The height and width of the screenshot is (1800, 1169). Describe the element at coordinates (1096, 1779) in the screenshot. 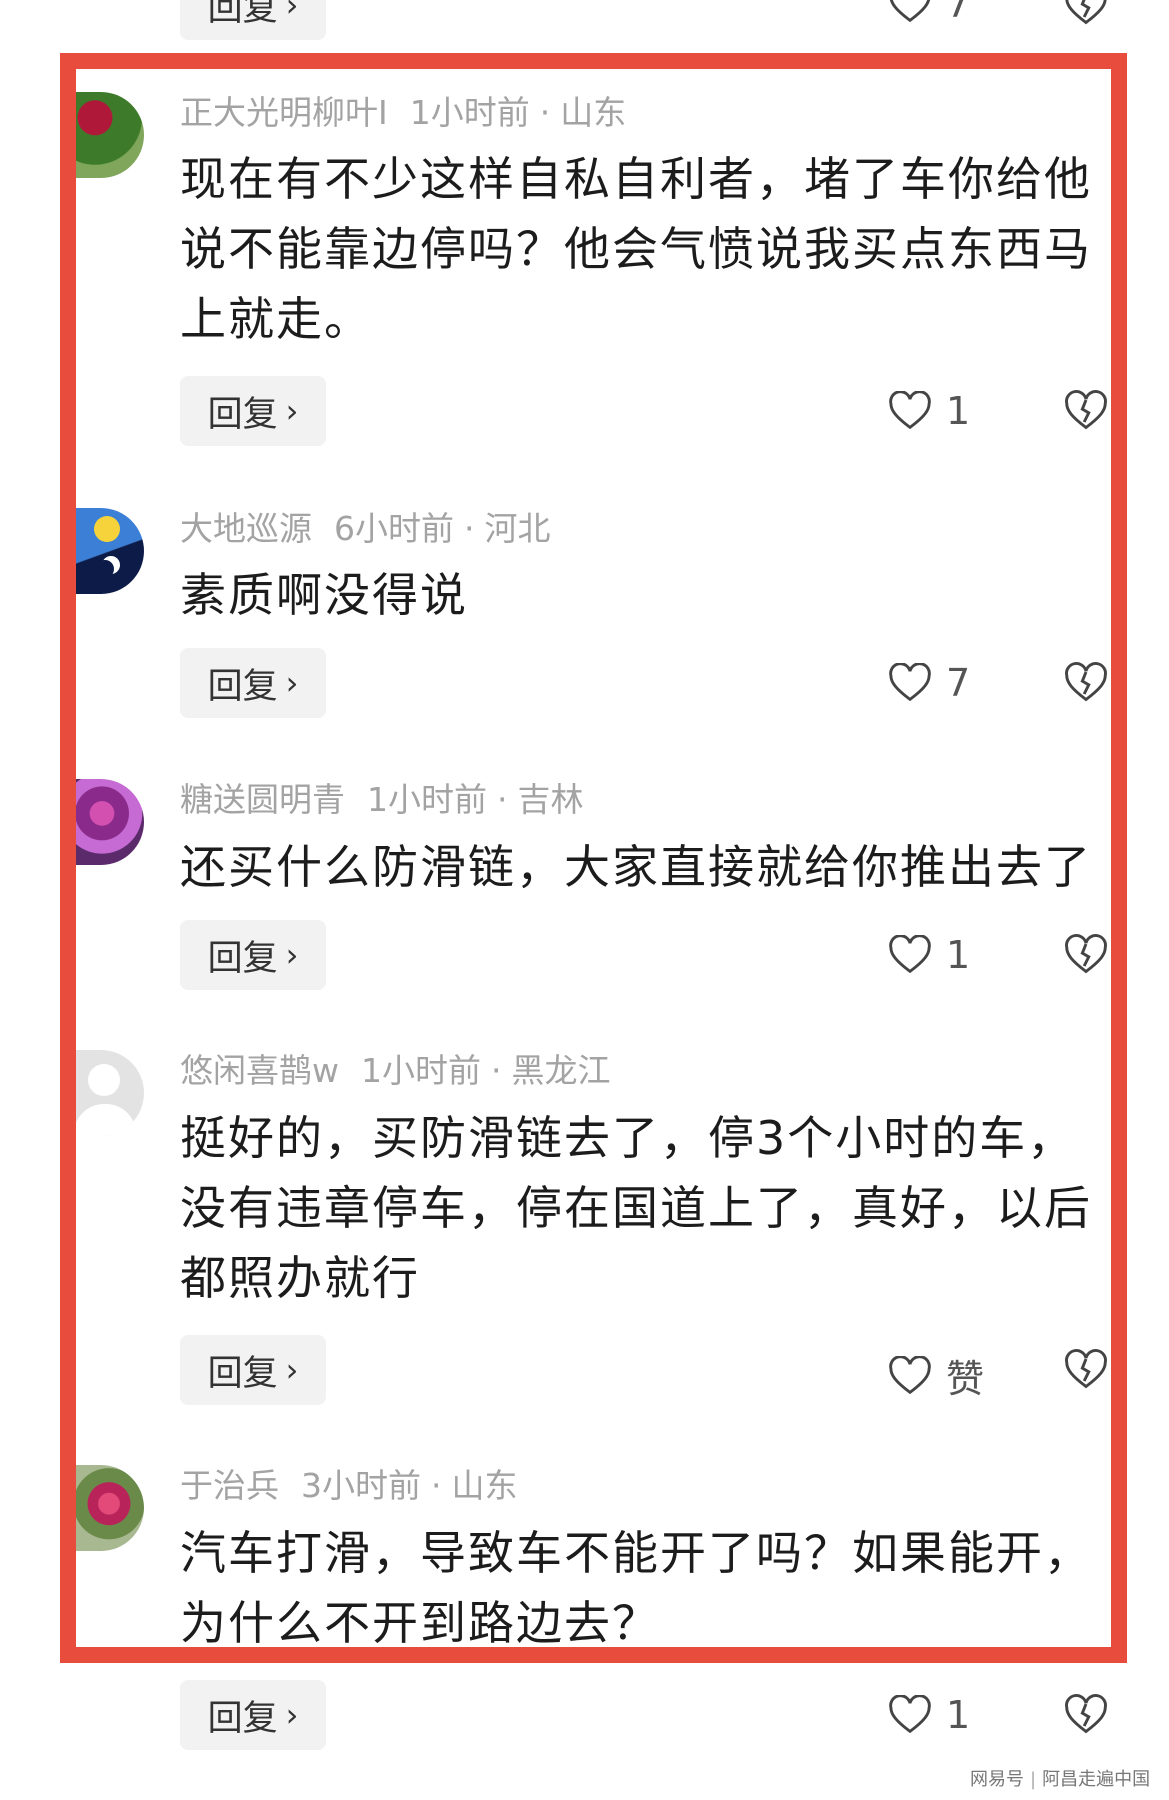

I see `watermark-account: 阿昌走遍中国` at that location.